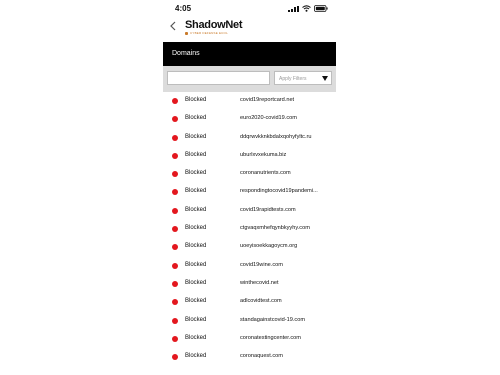  Describe the element at coordinates (276, 136) in the screenshot. I see `domain-name: ddqrwvkknkbdalxqohyfyltc.ru` at that location.